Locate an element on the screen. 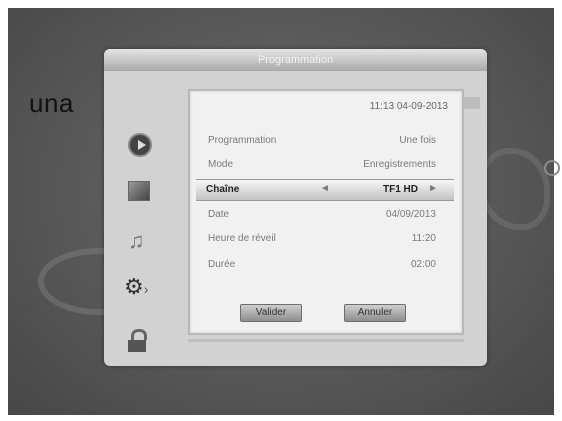 This screenshot has width=562, height=421. setting-value: Une fois is located at coordinates (417, 140).